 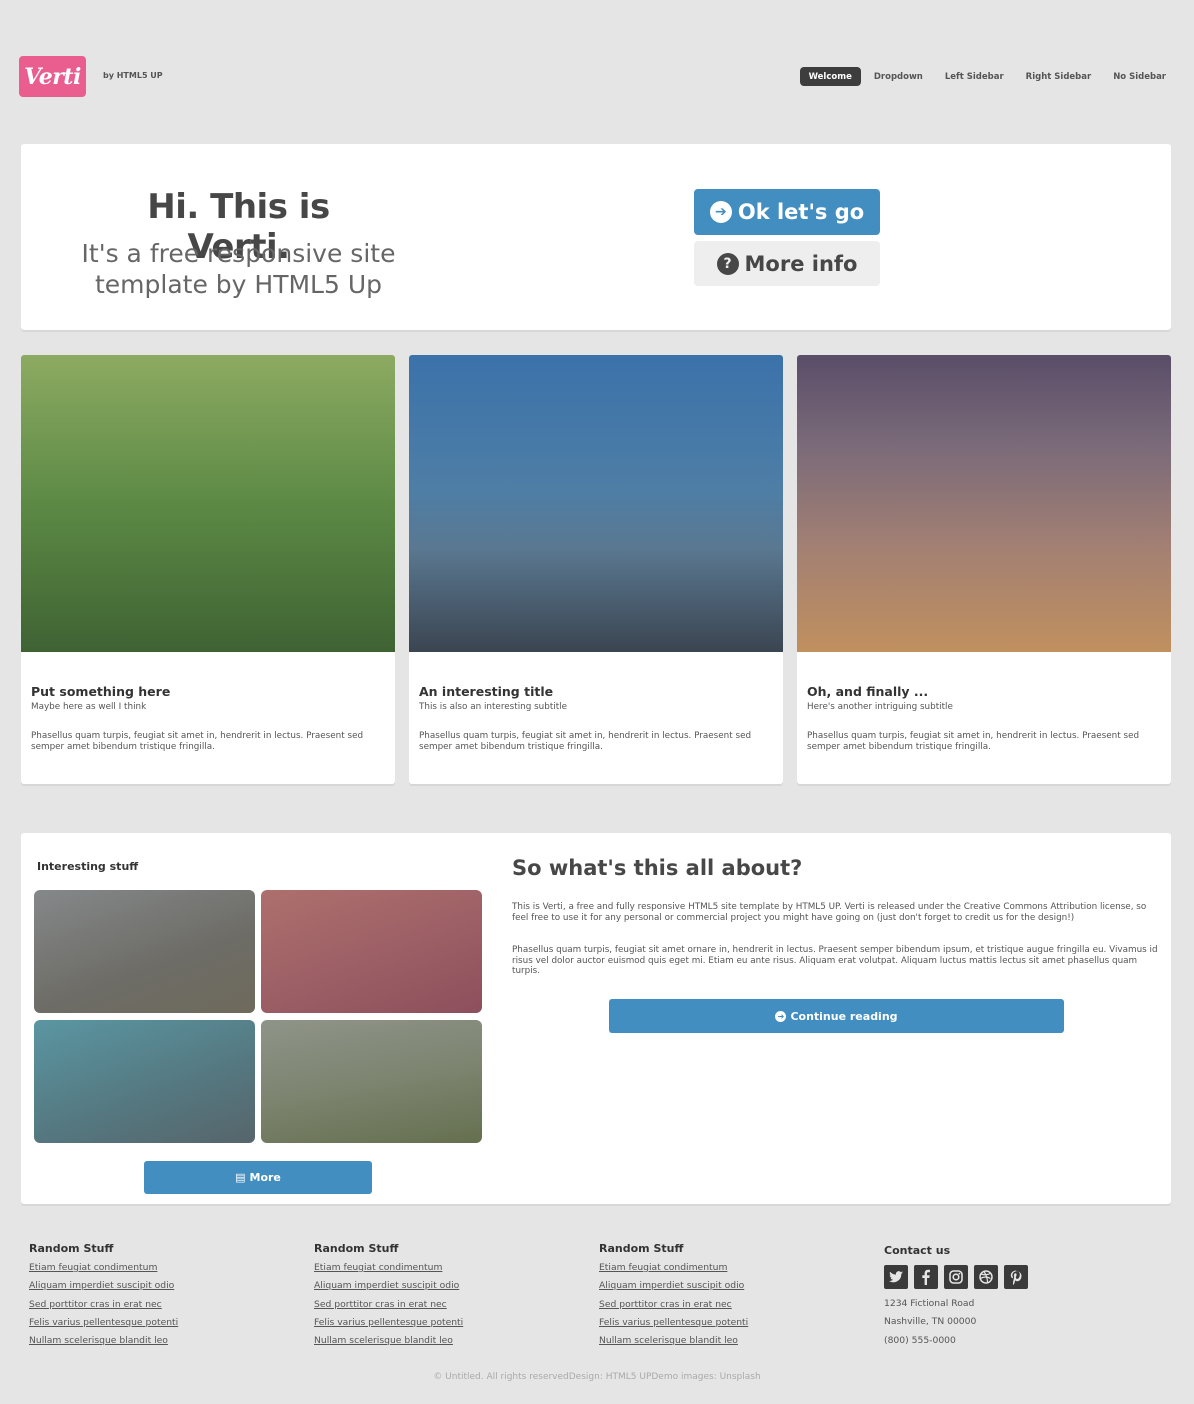 What do you see at coordinates (240, 1177) in the screenshot?
I see `document-icon: ▤` at bounding box center [240, 1177].